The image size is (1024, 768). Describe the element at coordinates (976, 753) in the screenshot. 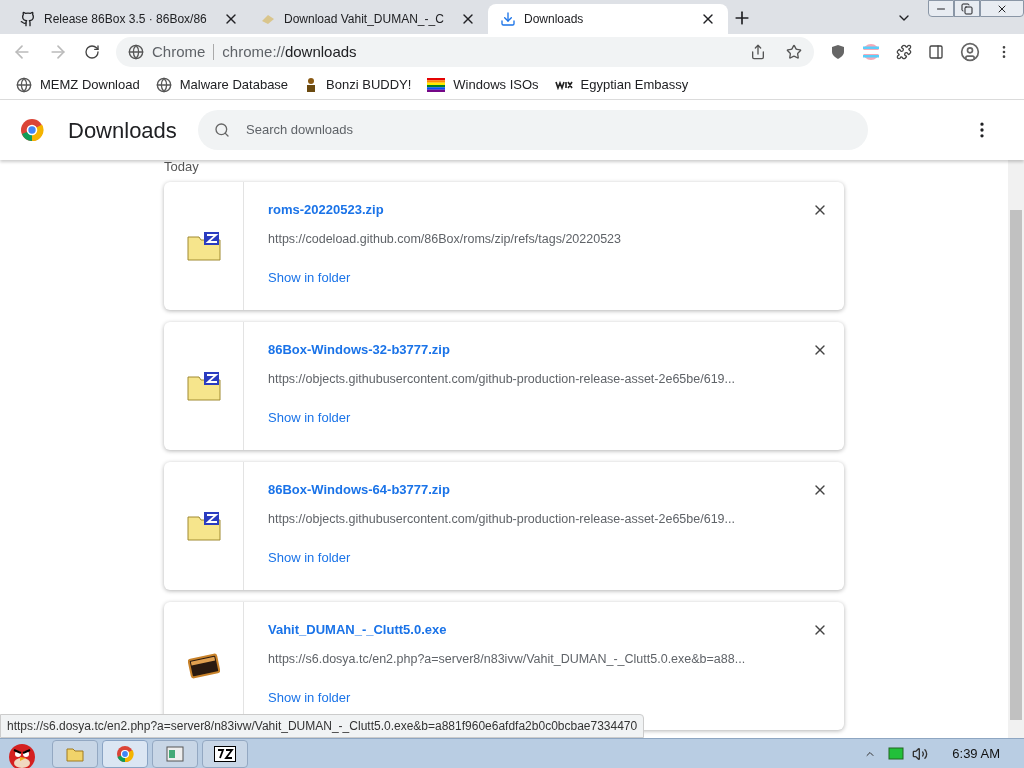

I see `clock-time: 6:39 AM` at that location.